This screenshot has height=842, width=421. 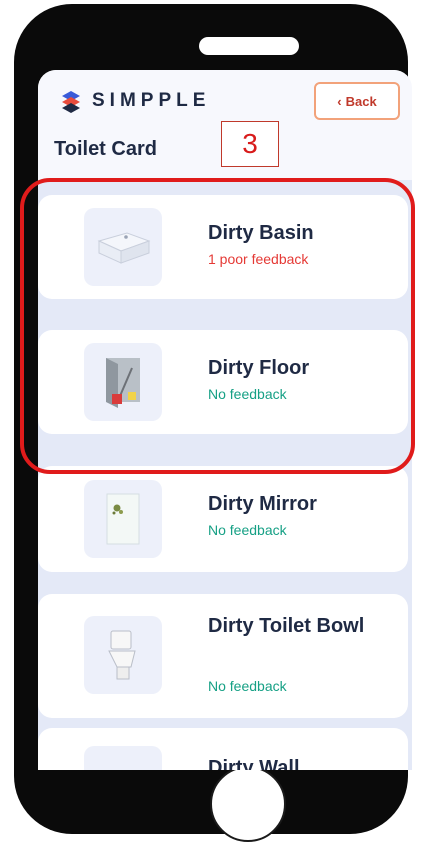 I want to click on item-title: Dirty Toilet Bowl, so click(x=286, y=626).